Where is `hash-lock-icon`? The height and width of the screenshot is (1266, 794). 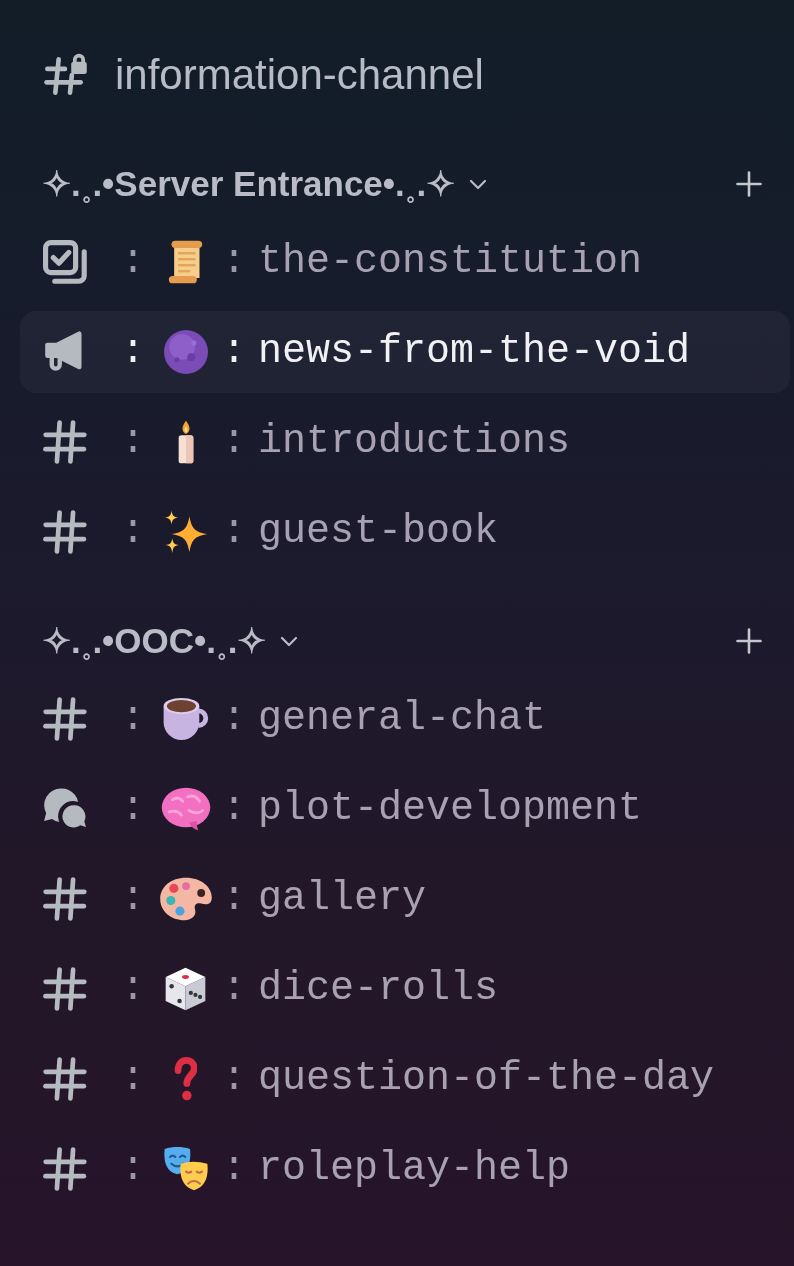 hash-lock-icon is located at coordinates (66, 75).